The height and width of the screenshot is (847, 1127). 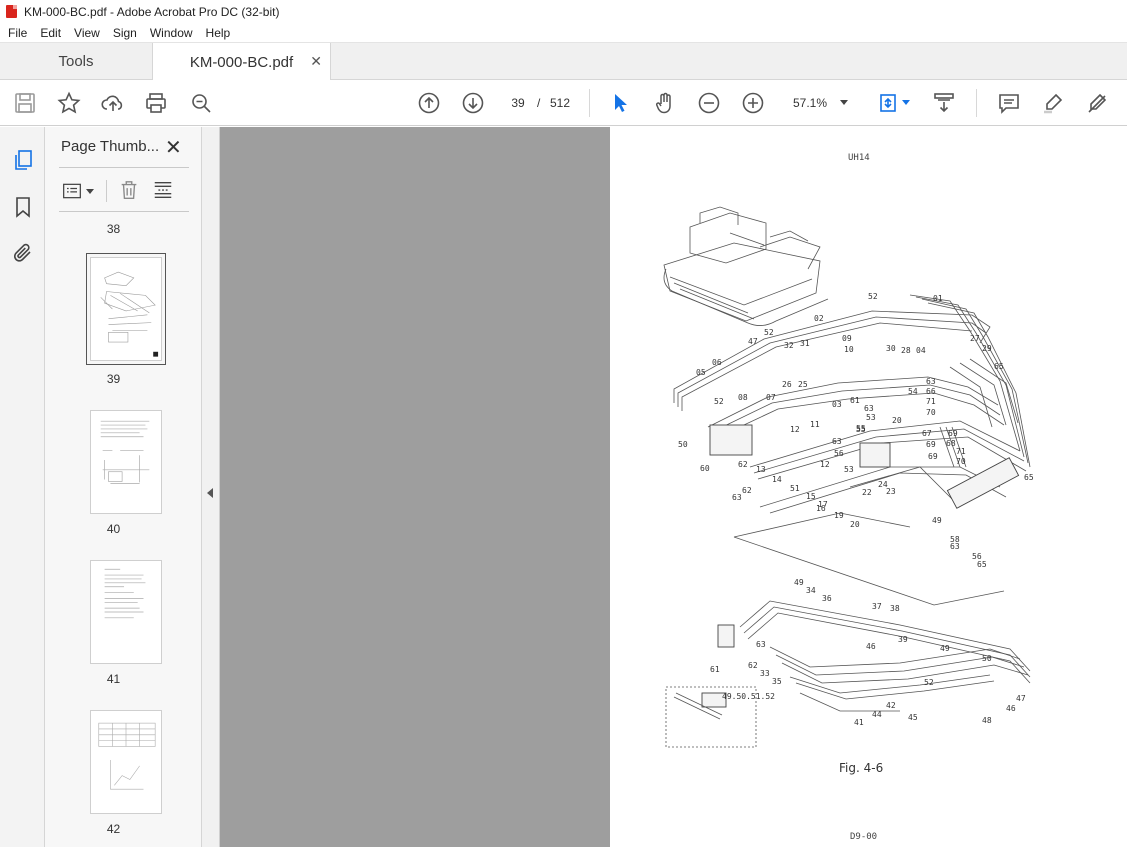 I want to click on thumbnail-text-preview, so click(x=125, y=593).